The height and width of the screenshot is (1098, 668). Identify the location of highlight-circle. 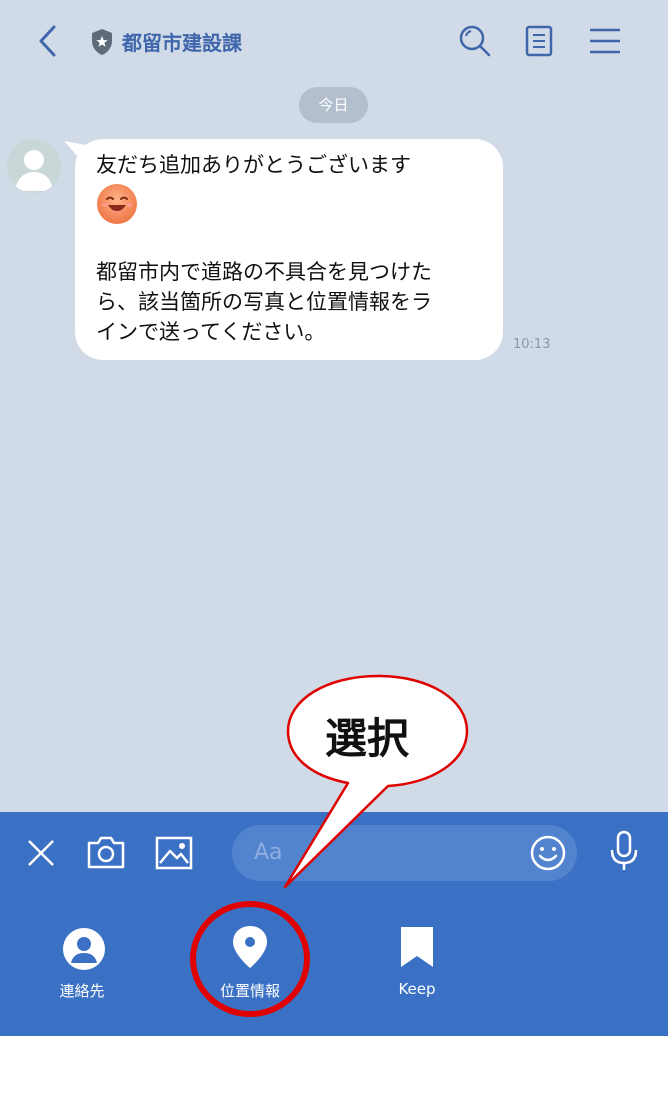
(250, 959).